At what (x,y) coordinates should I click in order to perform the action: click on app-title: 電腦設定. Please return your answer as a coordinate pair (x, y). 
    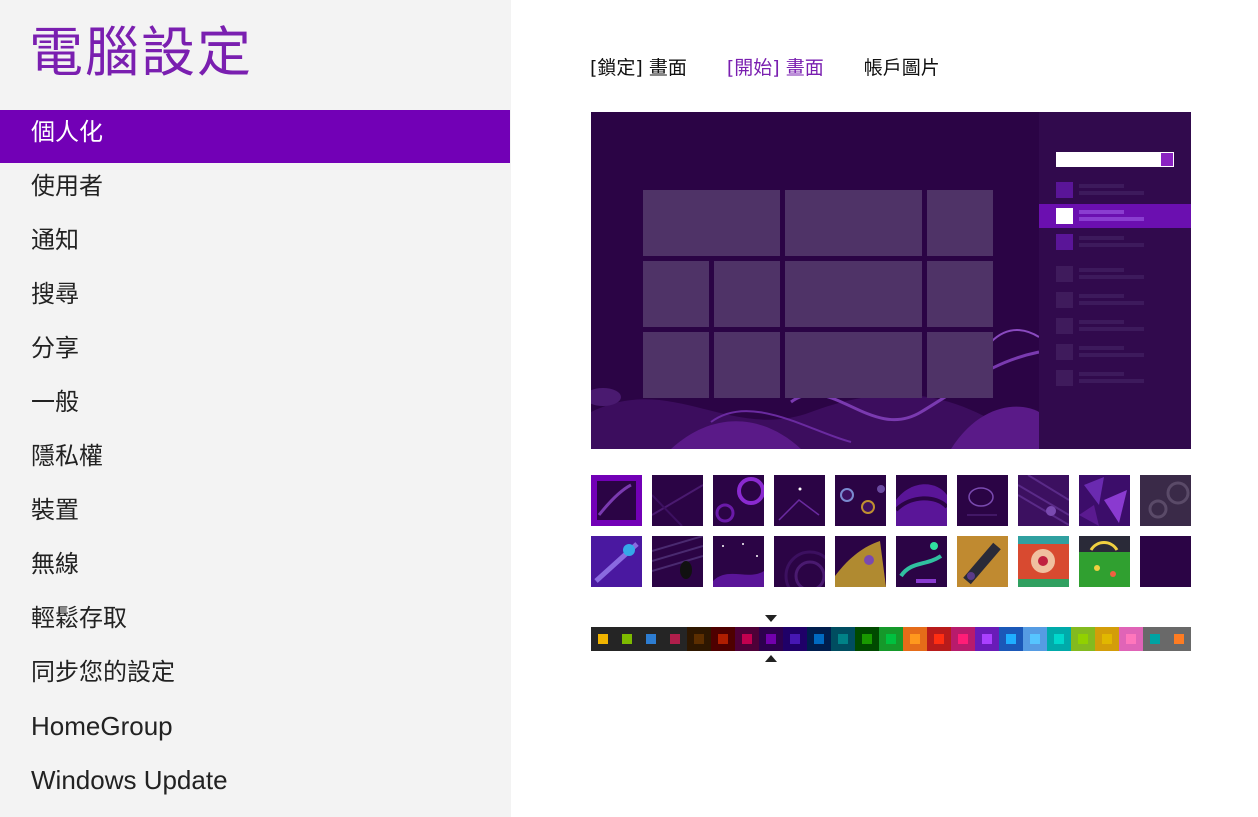
    Looking at the image, I should click on (141, 52).